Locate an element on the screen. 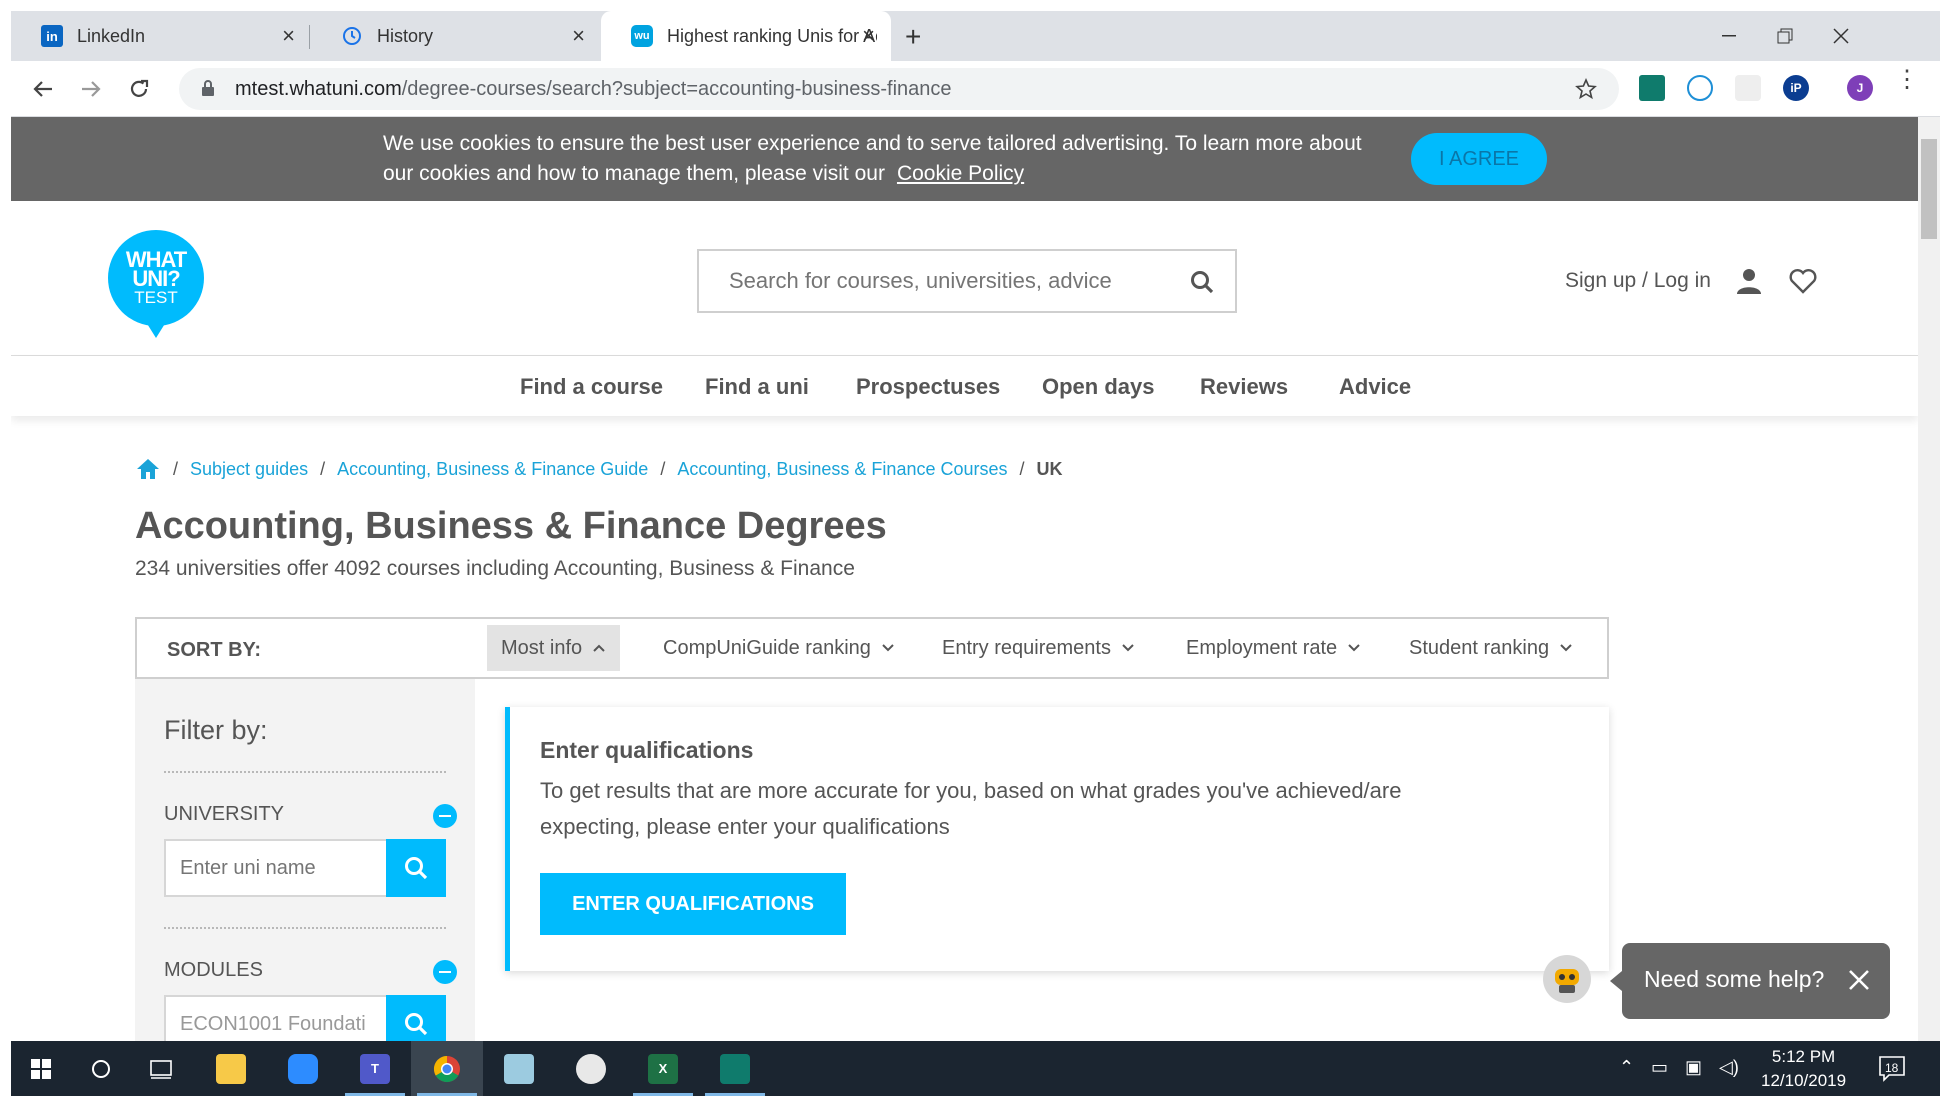 This screenshot has height=1102, width=1942. chevron-up-icon is located at coordinates (599, 648).